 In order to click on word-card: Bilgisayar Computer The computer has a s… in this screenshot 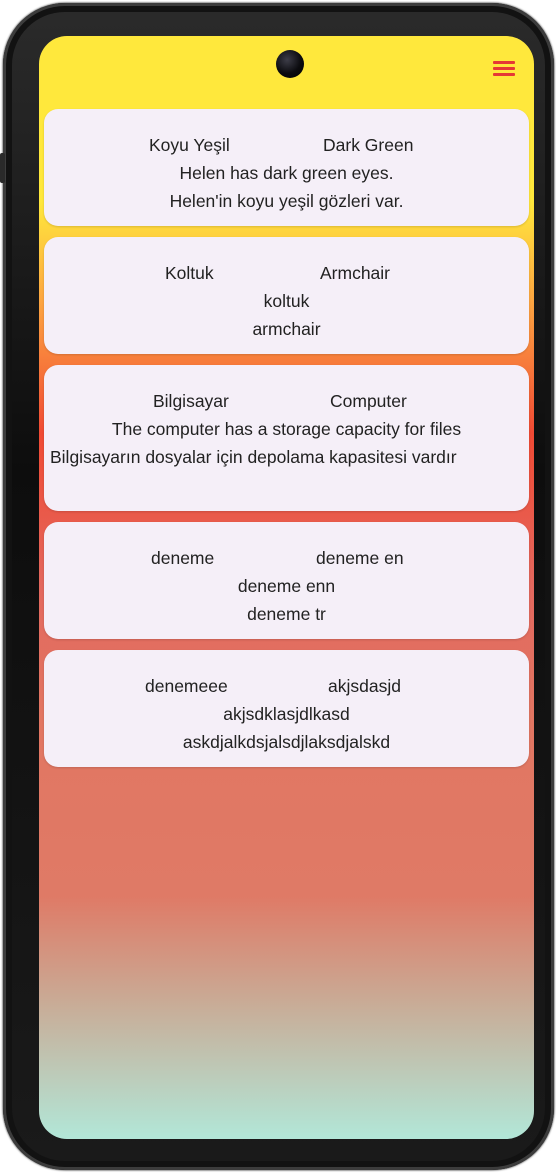, I will do `click(286, 438)`.